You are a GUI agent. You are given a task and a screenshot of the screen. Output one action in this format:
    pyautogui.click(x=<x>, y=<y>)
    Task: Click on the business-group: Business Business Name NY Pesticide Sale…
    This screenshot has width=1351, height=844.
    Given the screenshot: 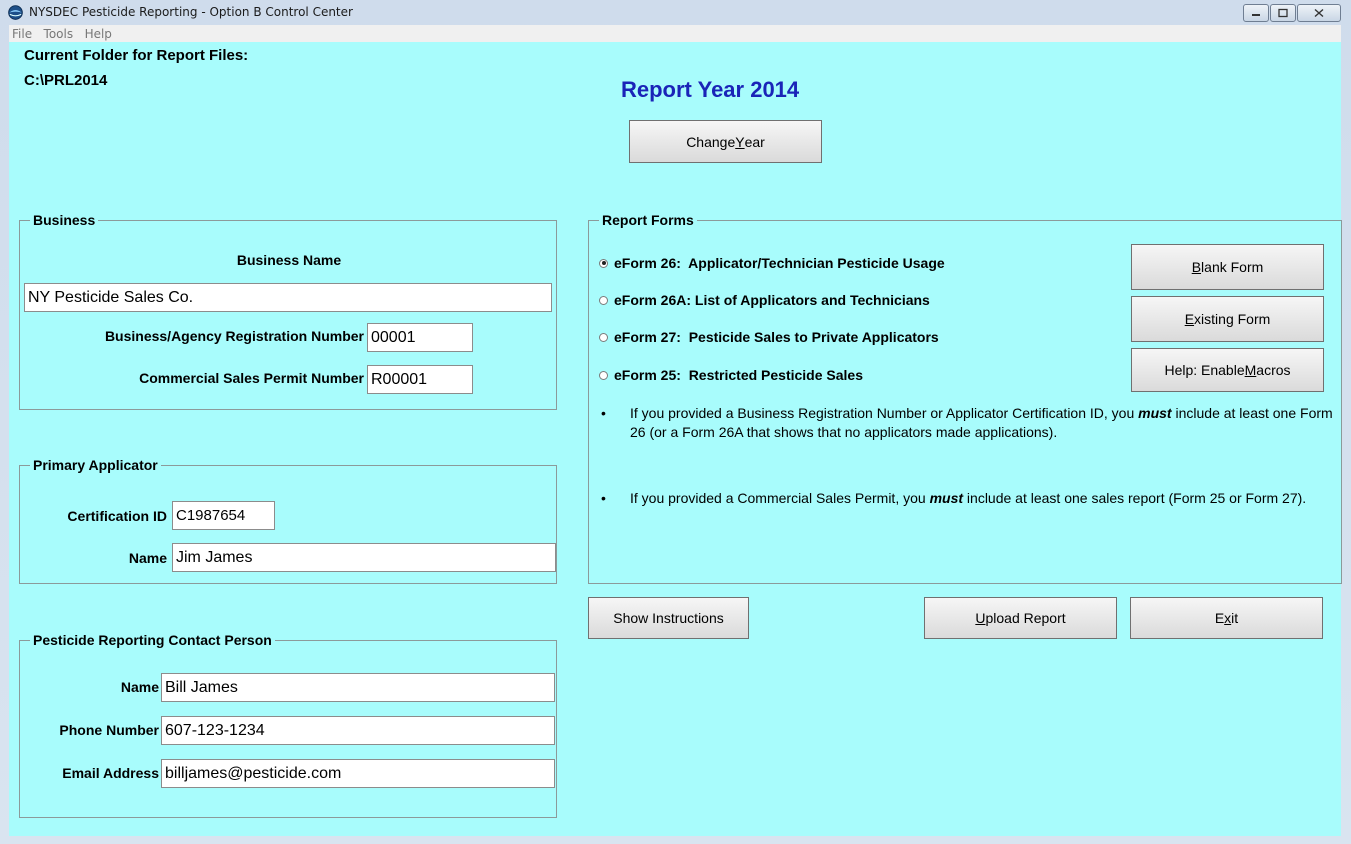 What is the action you would take?
    pyautogui.click(x=288, y=311)
    